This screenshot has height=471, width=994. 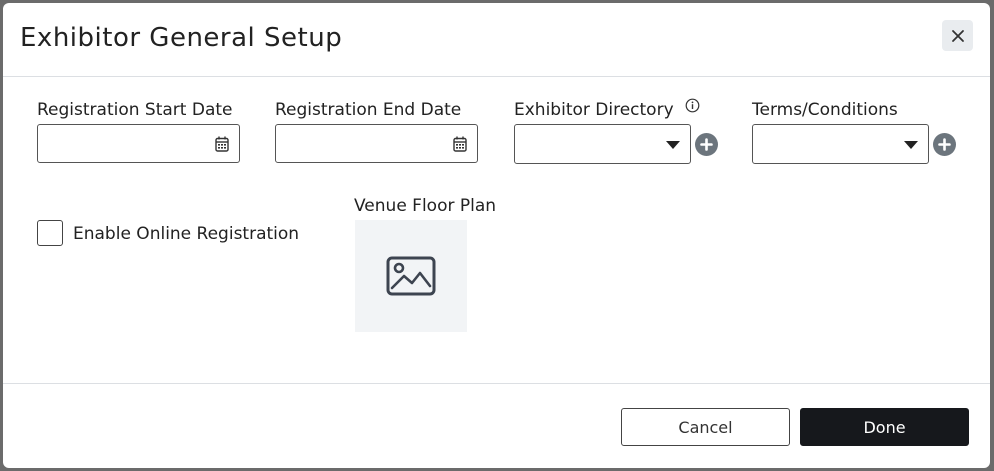 I want to click on venue-floor-plan-upload, so click(x=411, y=276).